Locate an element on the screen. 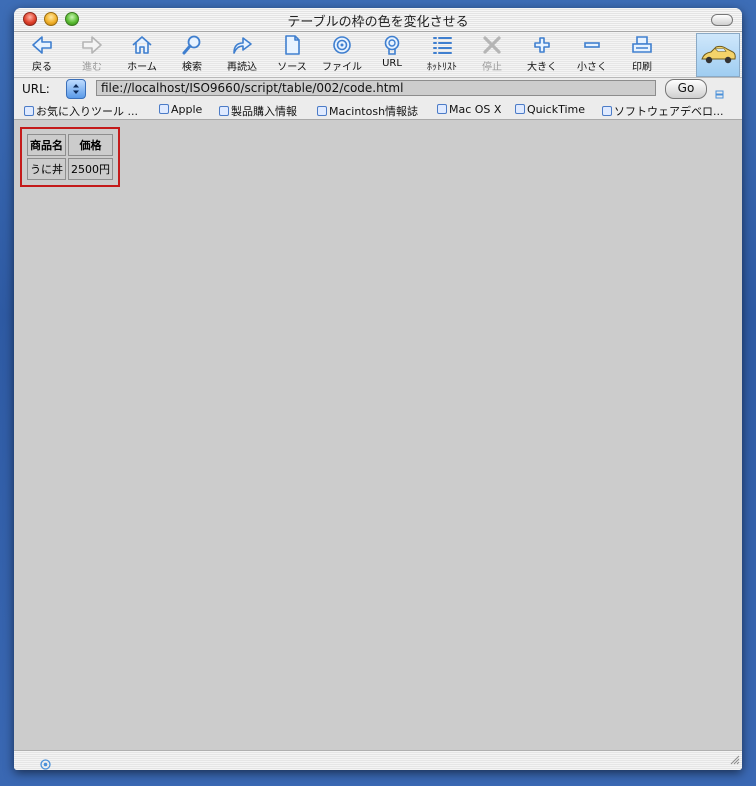 This screenshot has height=786, width=756. favorite-item: Macintosh情報誌 is located at coordinates (367, 111).